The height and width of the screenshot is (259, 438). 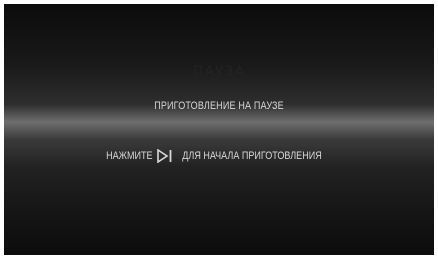 What do you see at coordinates (219, 72) in the screenshot?
I see `faded-title: ПАУЗА` at bounding box center [219, 72].